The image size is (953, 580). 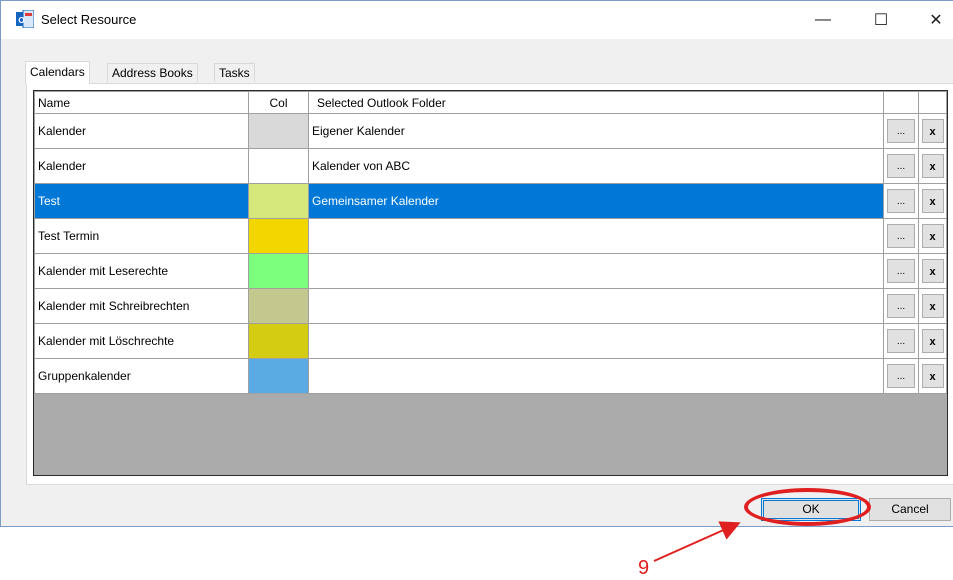 I want to click on minimize-button: —, so click(x=823, y=20).